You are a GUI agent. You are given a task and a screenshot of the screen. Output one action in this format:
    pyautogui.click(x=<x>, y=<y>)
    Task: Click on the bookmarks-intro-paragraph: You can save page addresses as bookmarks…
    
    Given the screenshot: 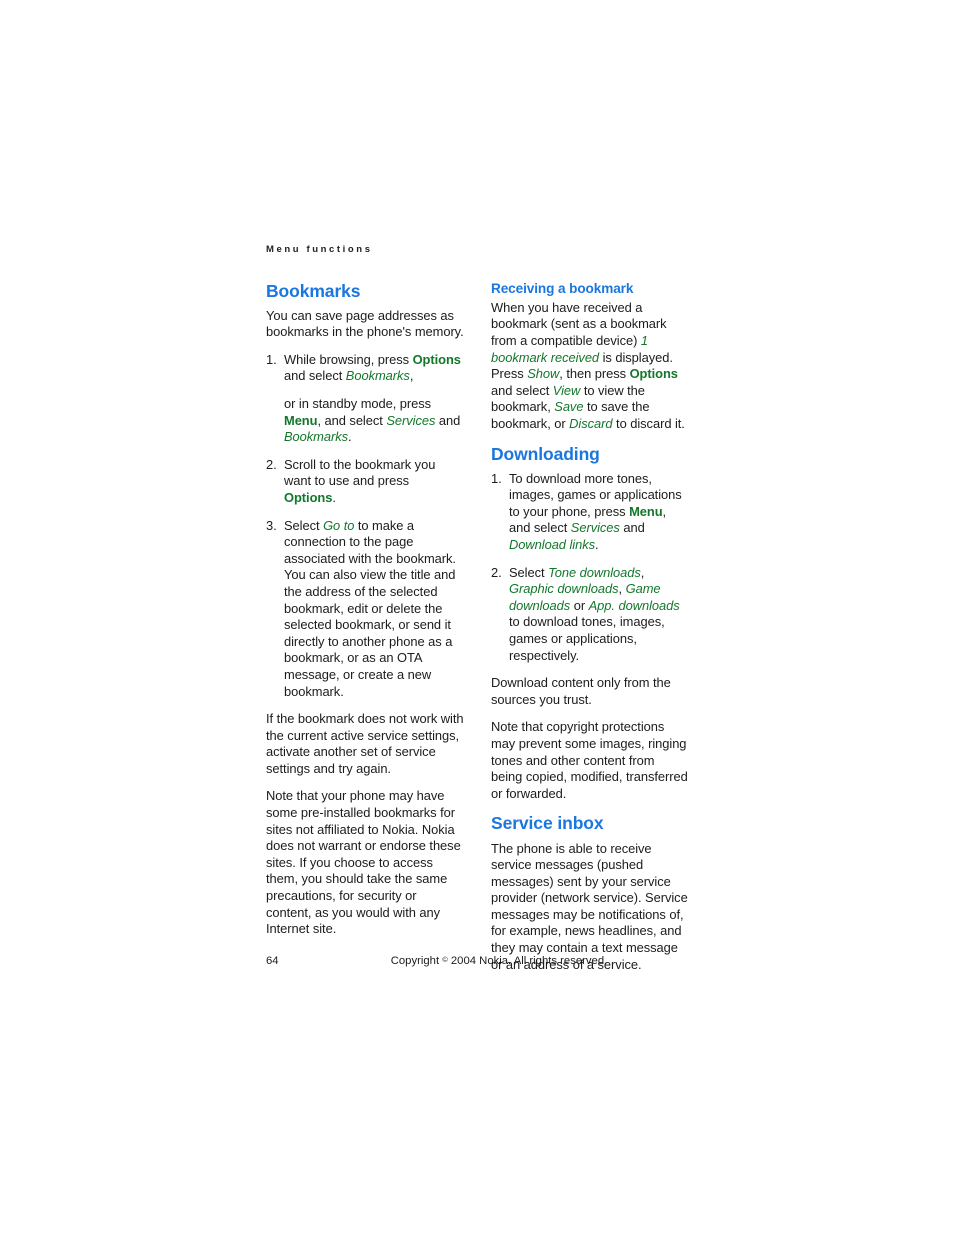 What is the action you would take?
    pyautogui.click(x=365, y=323)
    